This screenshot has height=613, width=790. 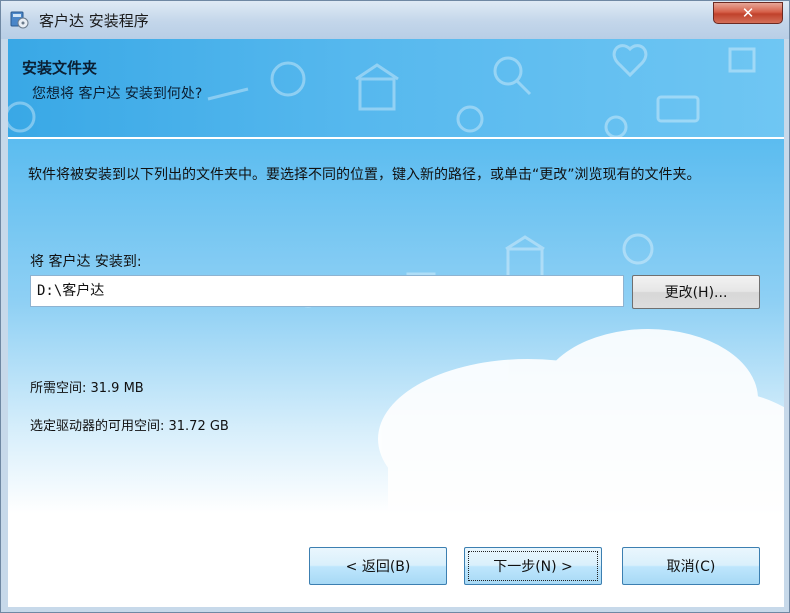 I want to click on next-button-focus-ring: 下一步(N) >, so click(x=533, y=566).